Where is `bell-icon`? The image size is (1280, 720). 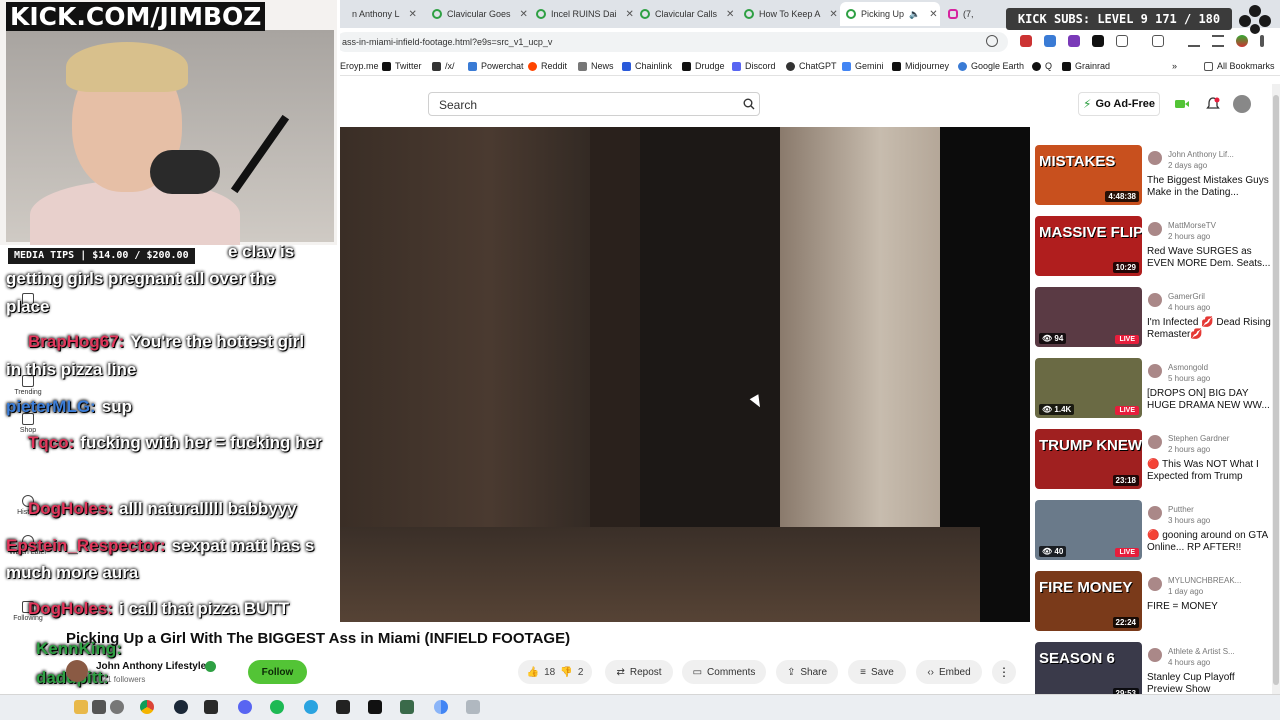
bell-icon is located at coordinates (1213, 104).